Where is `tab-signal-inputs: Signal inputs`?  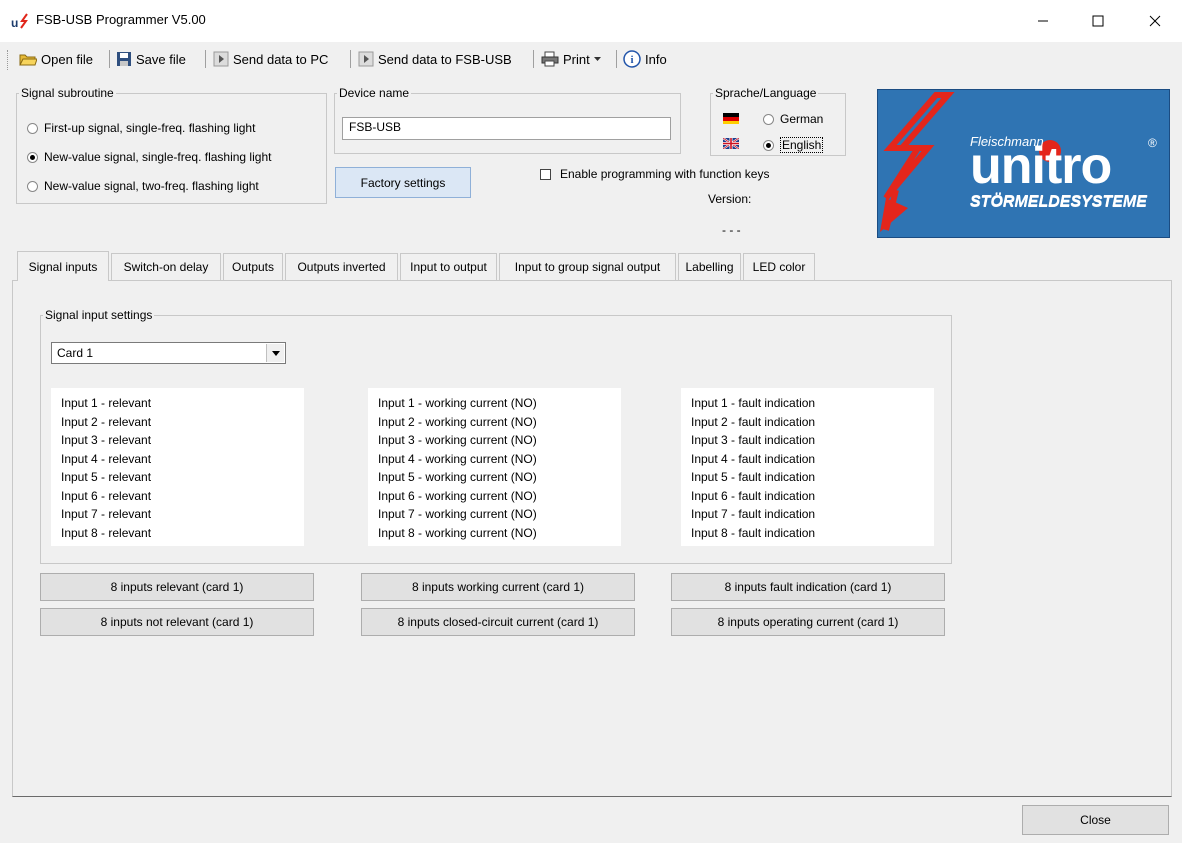
tab-signal-inputs: Signal inputs is located at coordinates (63, 266).